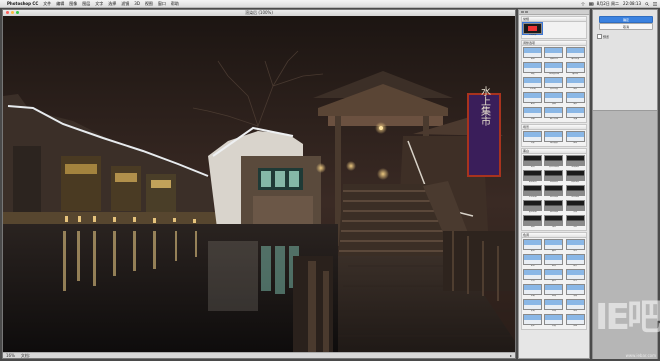  Describe the element at coordinates (47, 4) in the screenshot. I see `menu-0: 文件` at that location.